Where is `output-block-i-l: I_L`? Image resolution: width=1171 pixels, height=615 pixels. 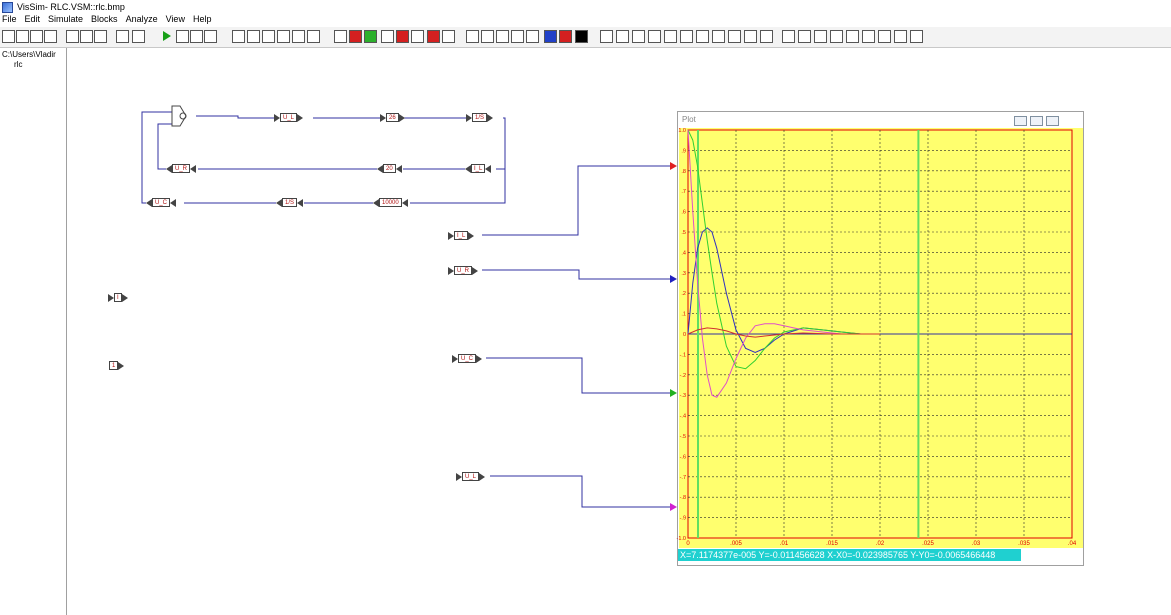 output-block-i-l: I_L is located at coordinates (461, 235).